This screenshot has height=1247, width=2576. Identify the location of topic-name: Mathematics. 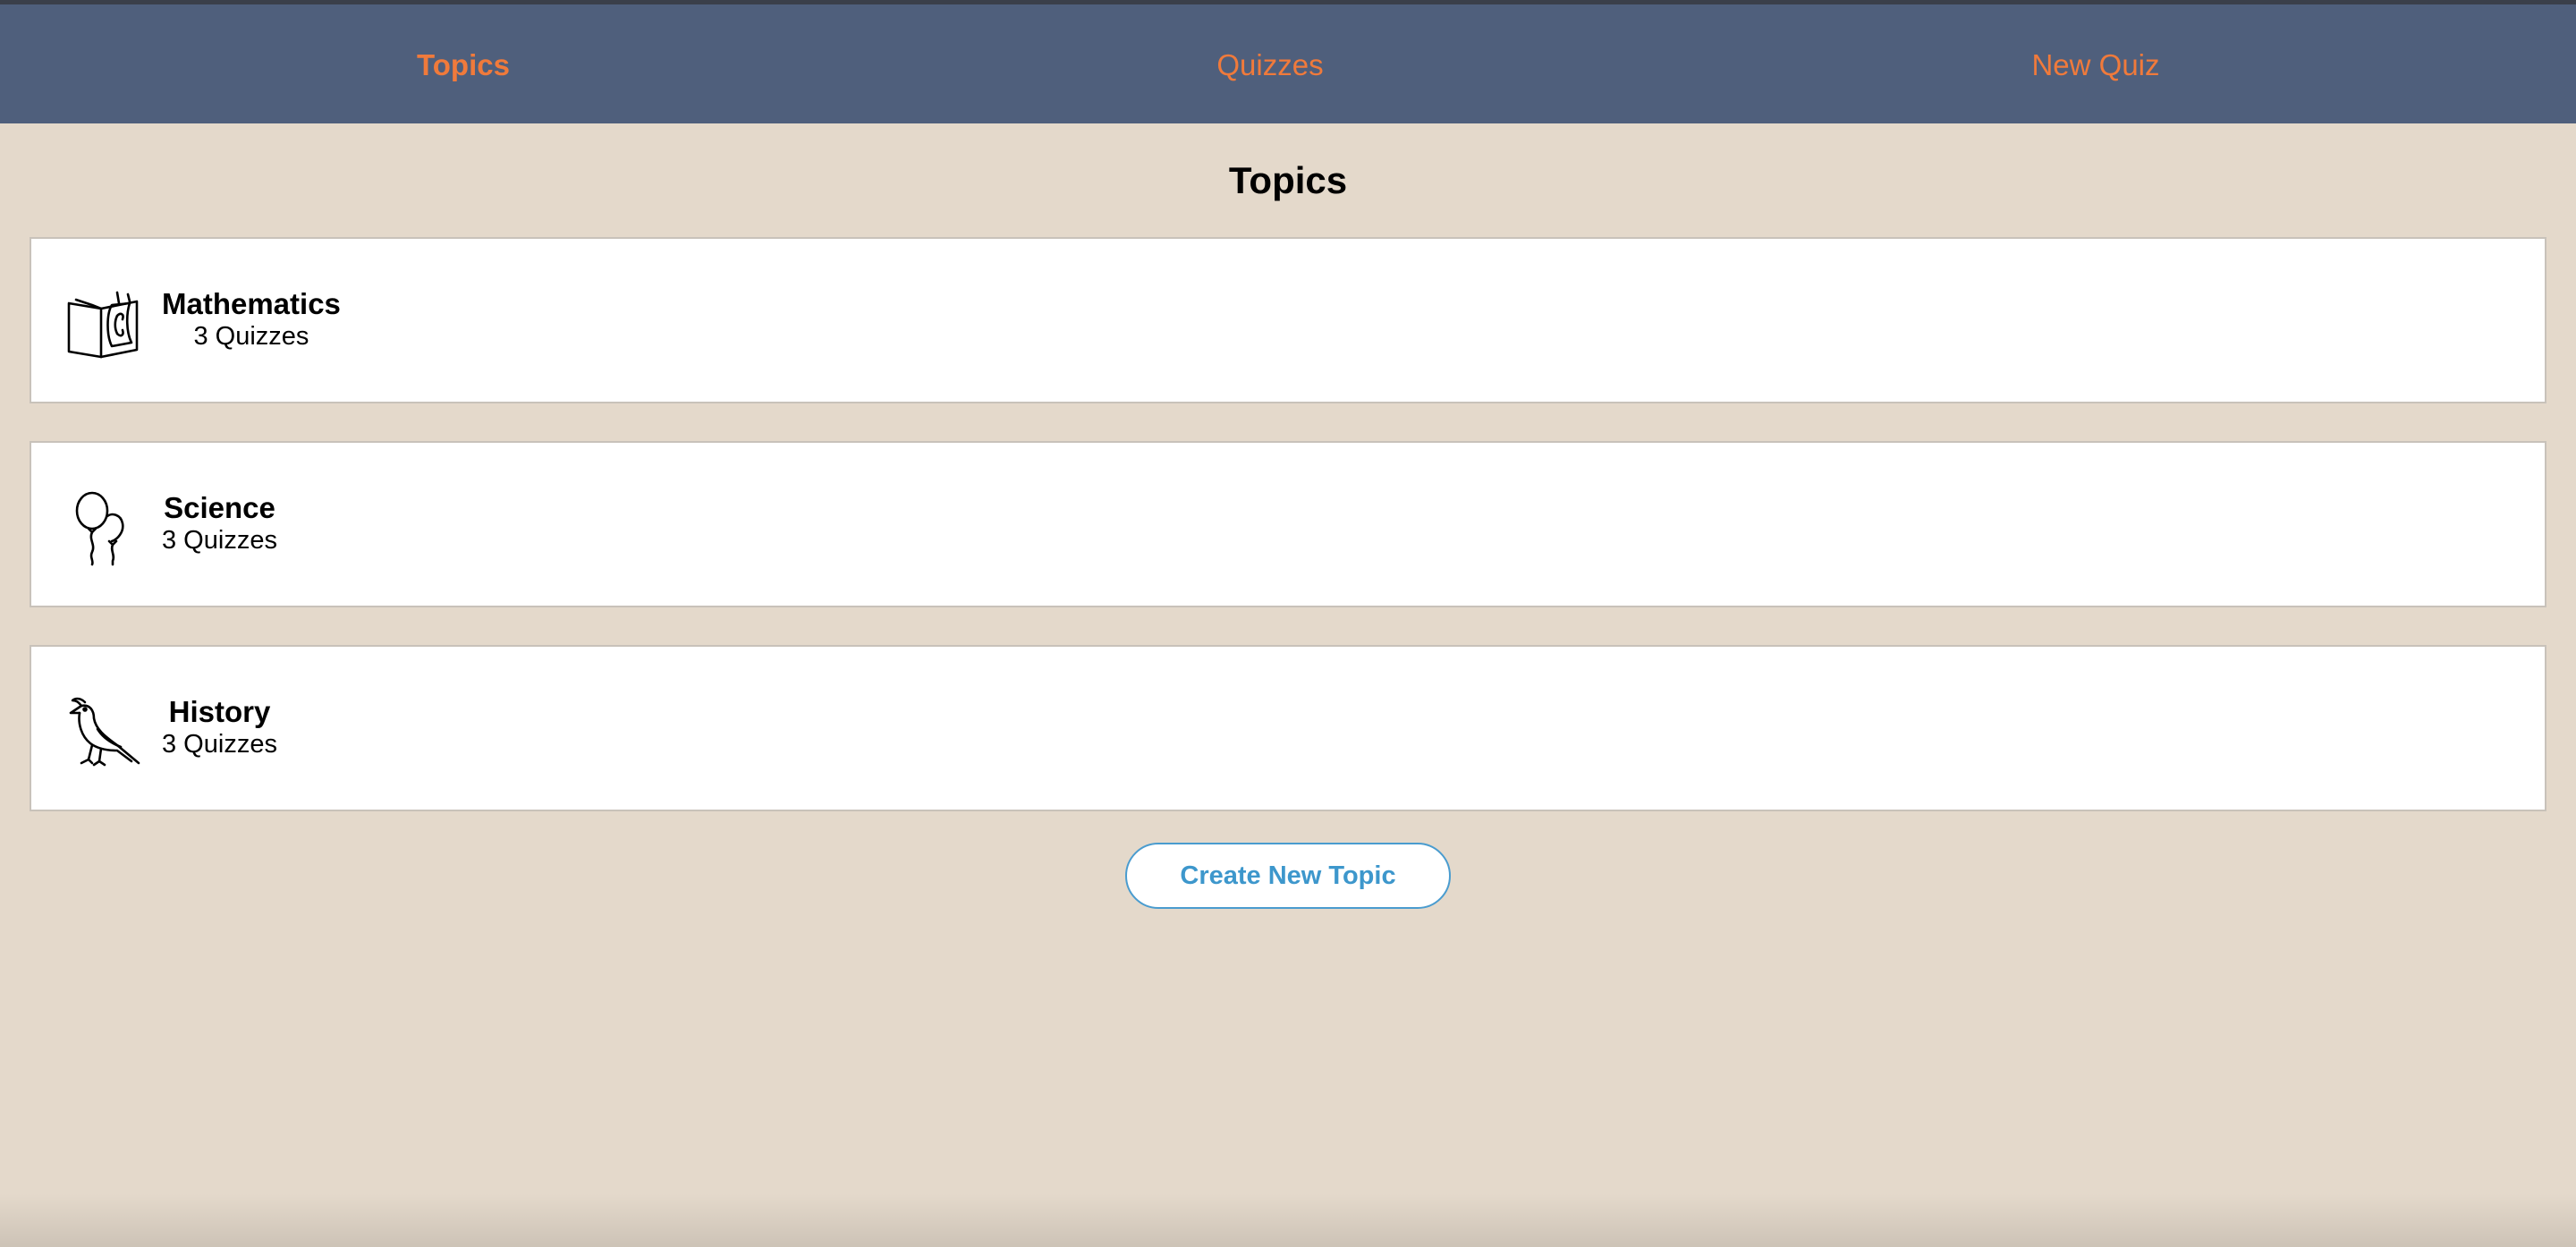
(251, 303).